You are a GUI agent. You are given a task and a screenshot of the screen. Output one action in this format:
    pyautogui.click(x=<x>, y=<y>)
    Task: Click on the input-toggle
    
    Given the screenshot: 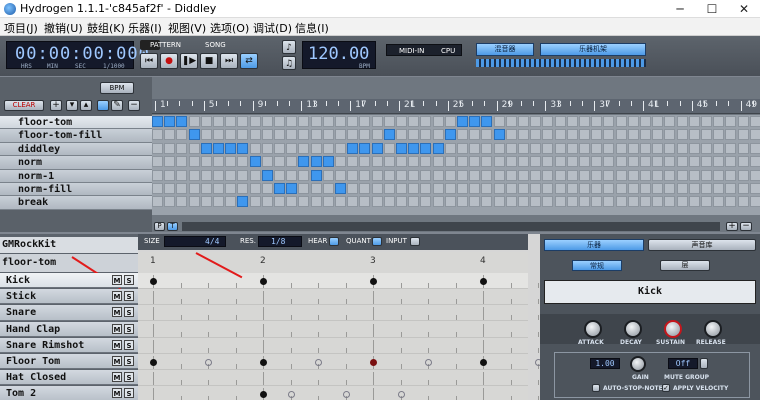 What is the action you would take?
    pyautogui.click(x=415, y=241)
    